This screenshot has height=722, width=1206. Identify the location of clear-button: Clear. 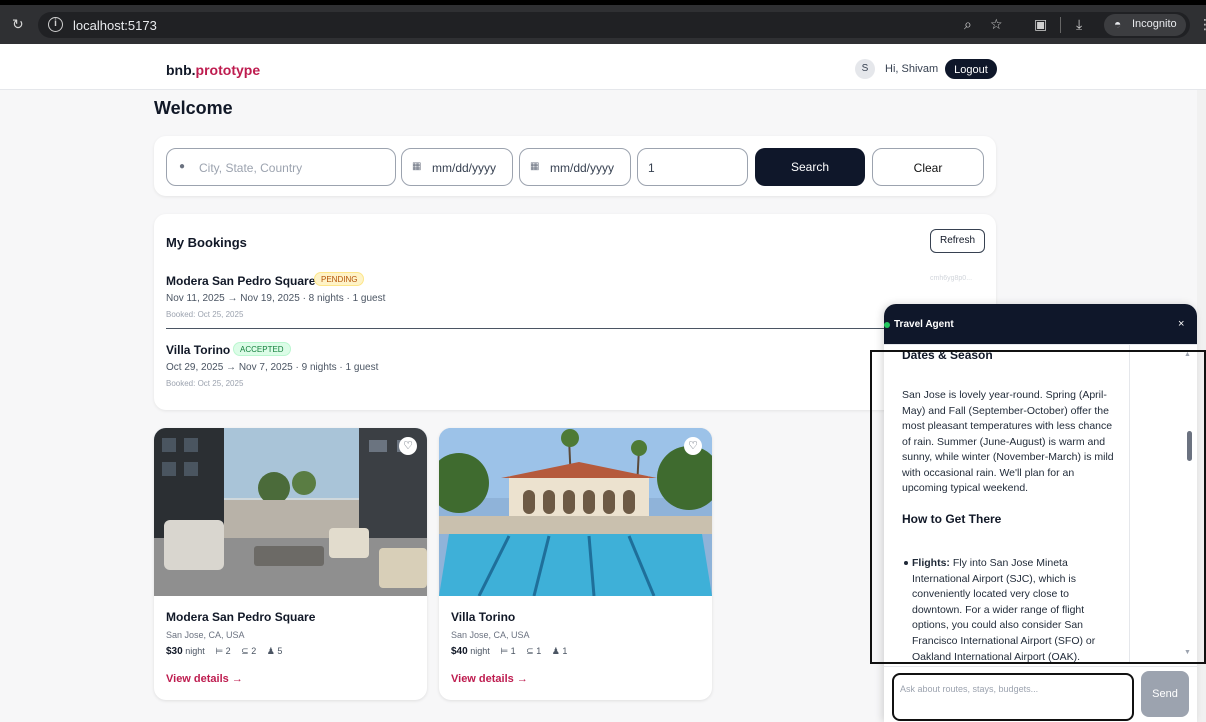
(928, 167).